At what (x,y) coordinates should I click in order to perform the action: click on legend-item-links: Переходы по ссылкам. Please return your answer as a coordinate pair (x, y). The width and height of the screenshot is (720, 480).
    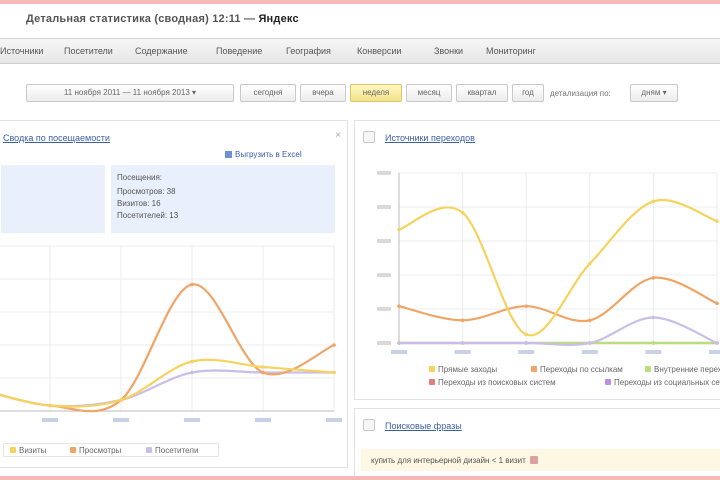
    Looking at the image, I should click on (577, 369).